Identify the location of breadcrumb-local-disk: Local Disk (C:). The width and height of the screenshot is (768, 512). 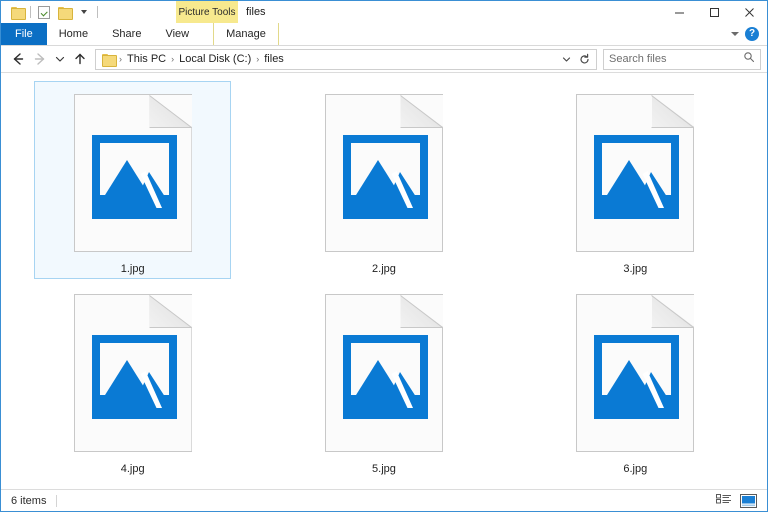
(215, 59).